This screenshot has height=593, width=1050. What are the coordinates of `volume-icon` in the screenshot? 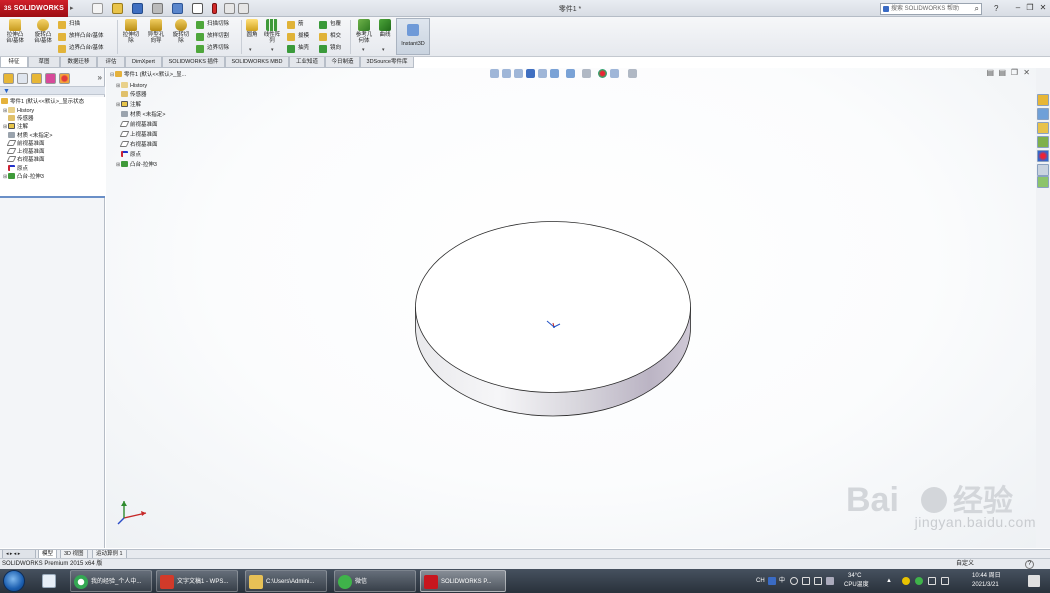 It's located at (945, 581).